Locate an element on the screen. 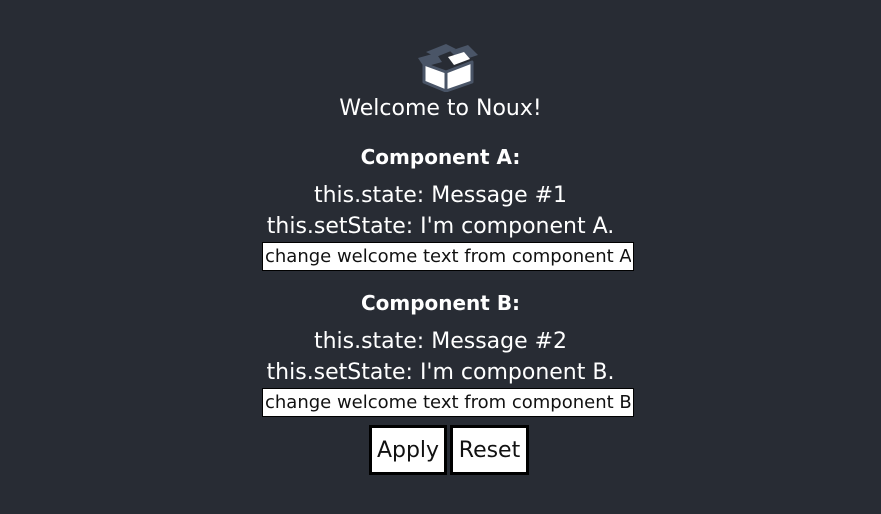  component-a-heading: Component A: is located at coordinates (440, 157).